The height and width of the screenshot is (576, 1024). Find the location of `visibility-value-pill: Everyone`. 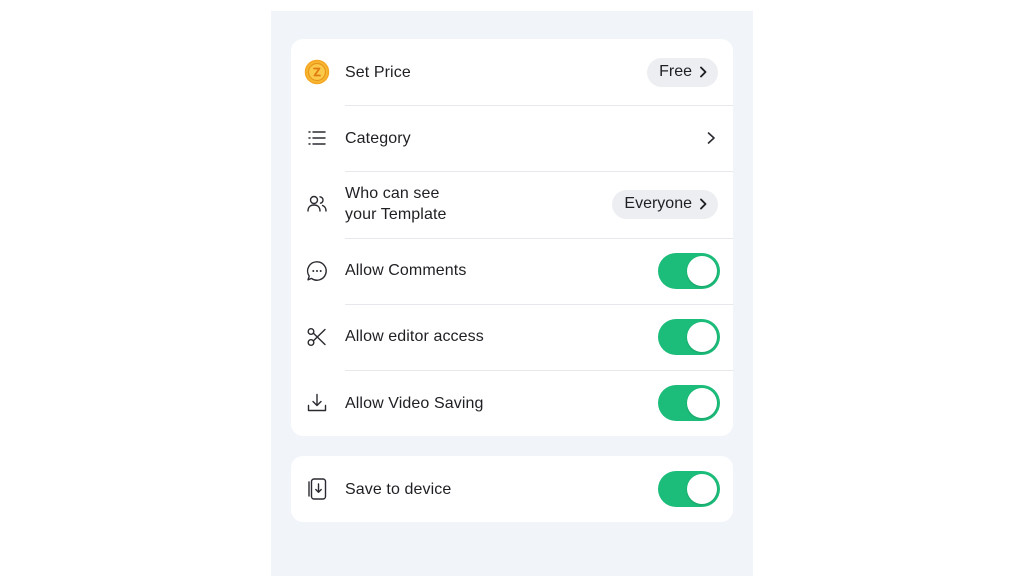

visibility-value-pill: Everyone is located at coordinates (665, 204).